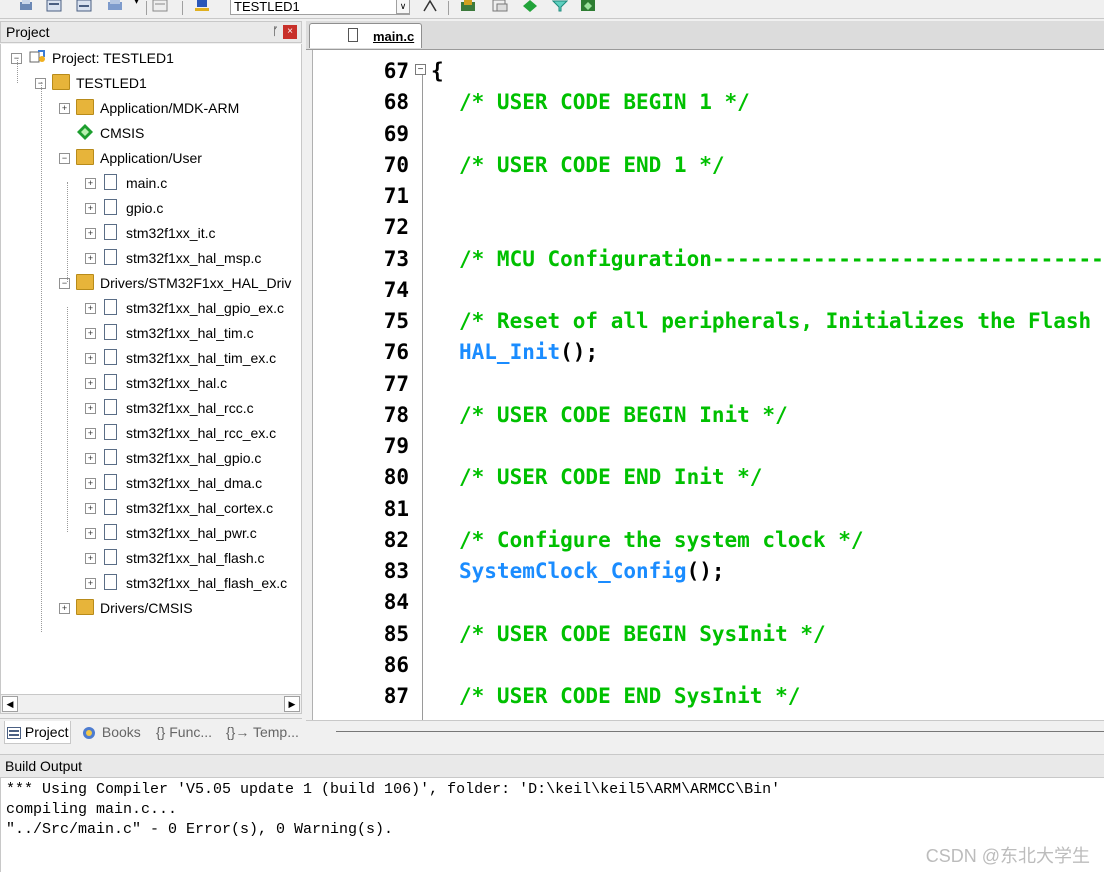 The width and height of the screenshot is (1104, 872). What do you see at coordinates (588, 6) in the screenshot?
I see `pack-installer-icon` at bounding box center [588, 6].